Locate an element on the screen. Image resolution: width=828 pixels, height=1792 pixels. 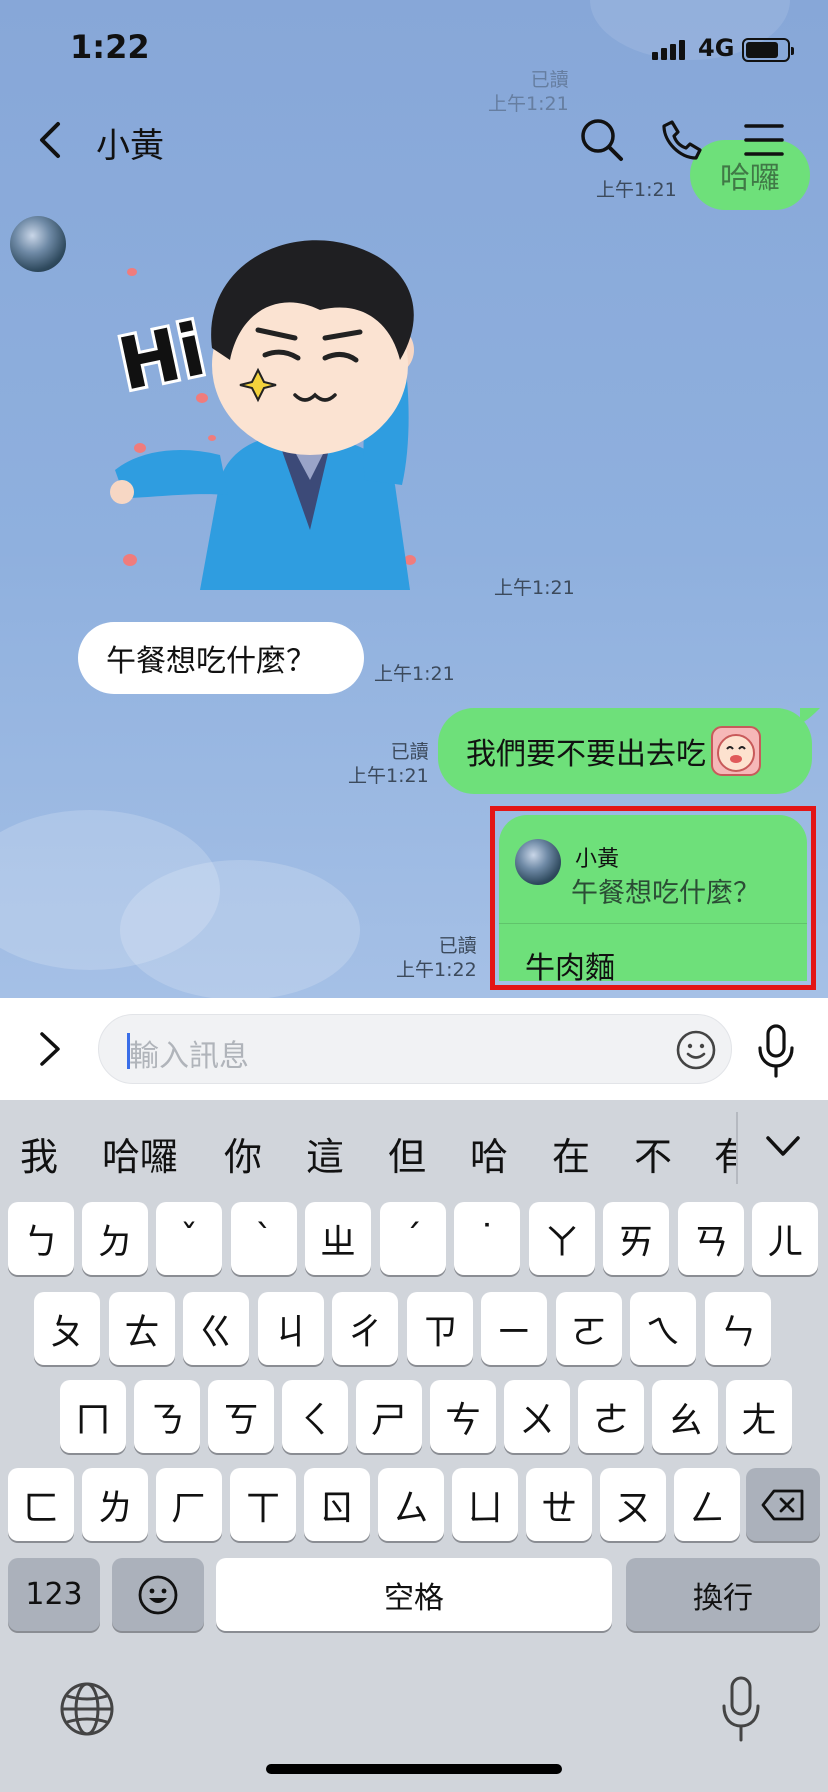
message-input: 輸入訊息 is located at coordinates (415, 1049).